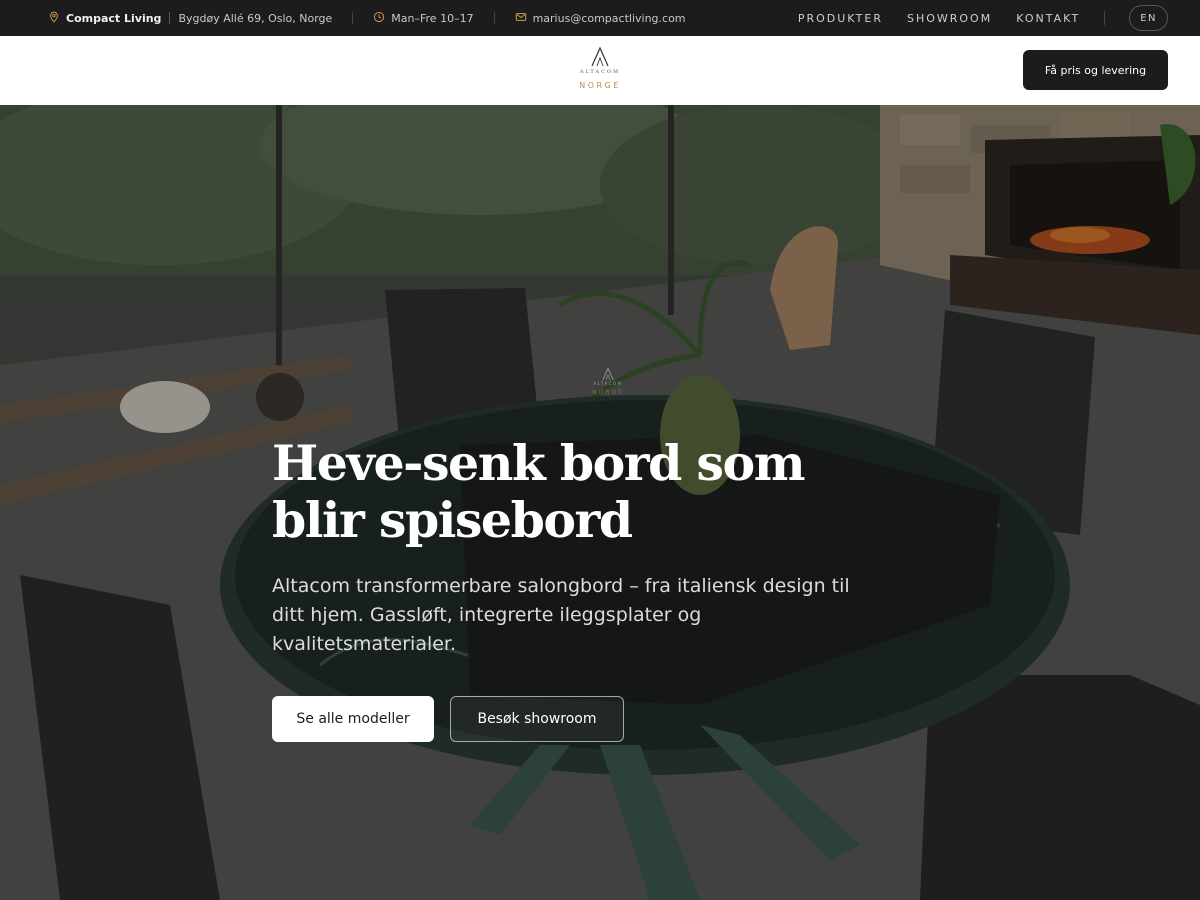 The width and height of the screenshot is (1200, 900). I want to click on see-all-models-button: Se alle modeller, so click(353, 719).